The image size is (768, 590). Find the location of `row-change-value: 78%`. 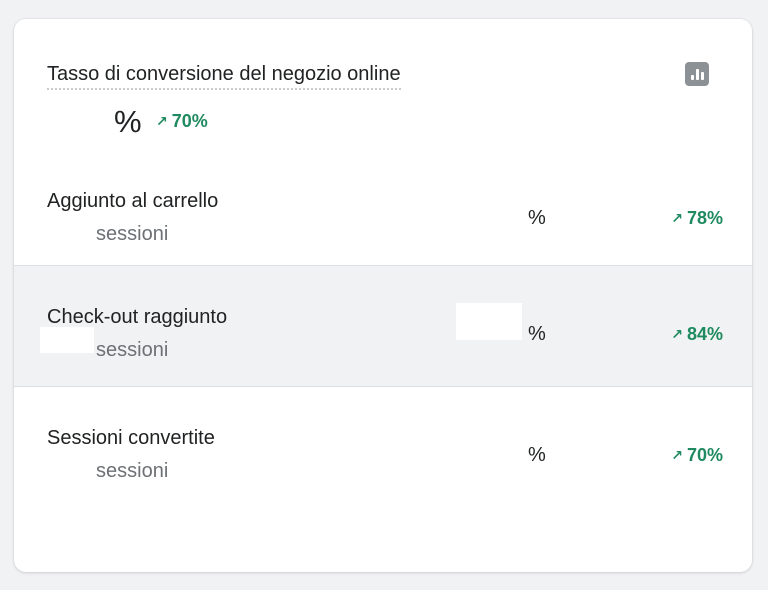

row-change-value: 78% is located at coordinates (704, 218).